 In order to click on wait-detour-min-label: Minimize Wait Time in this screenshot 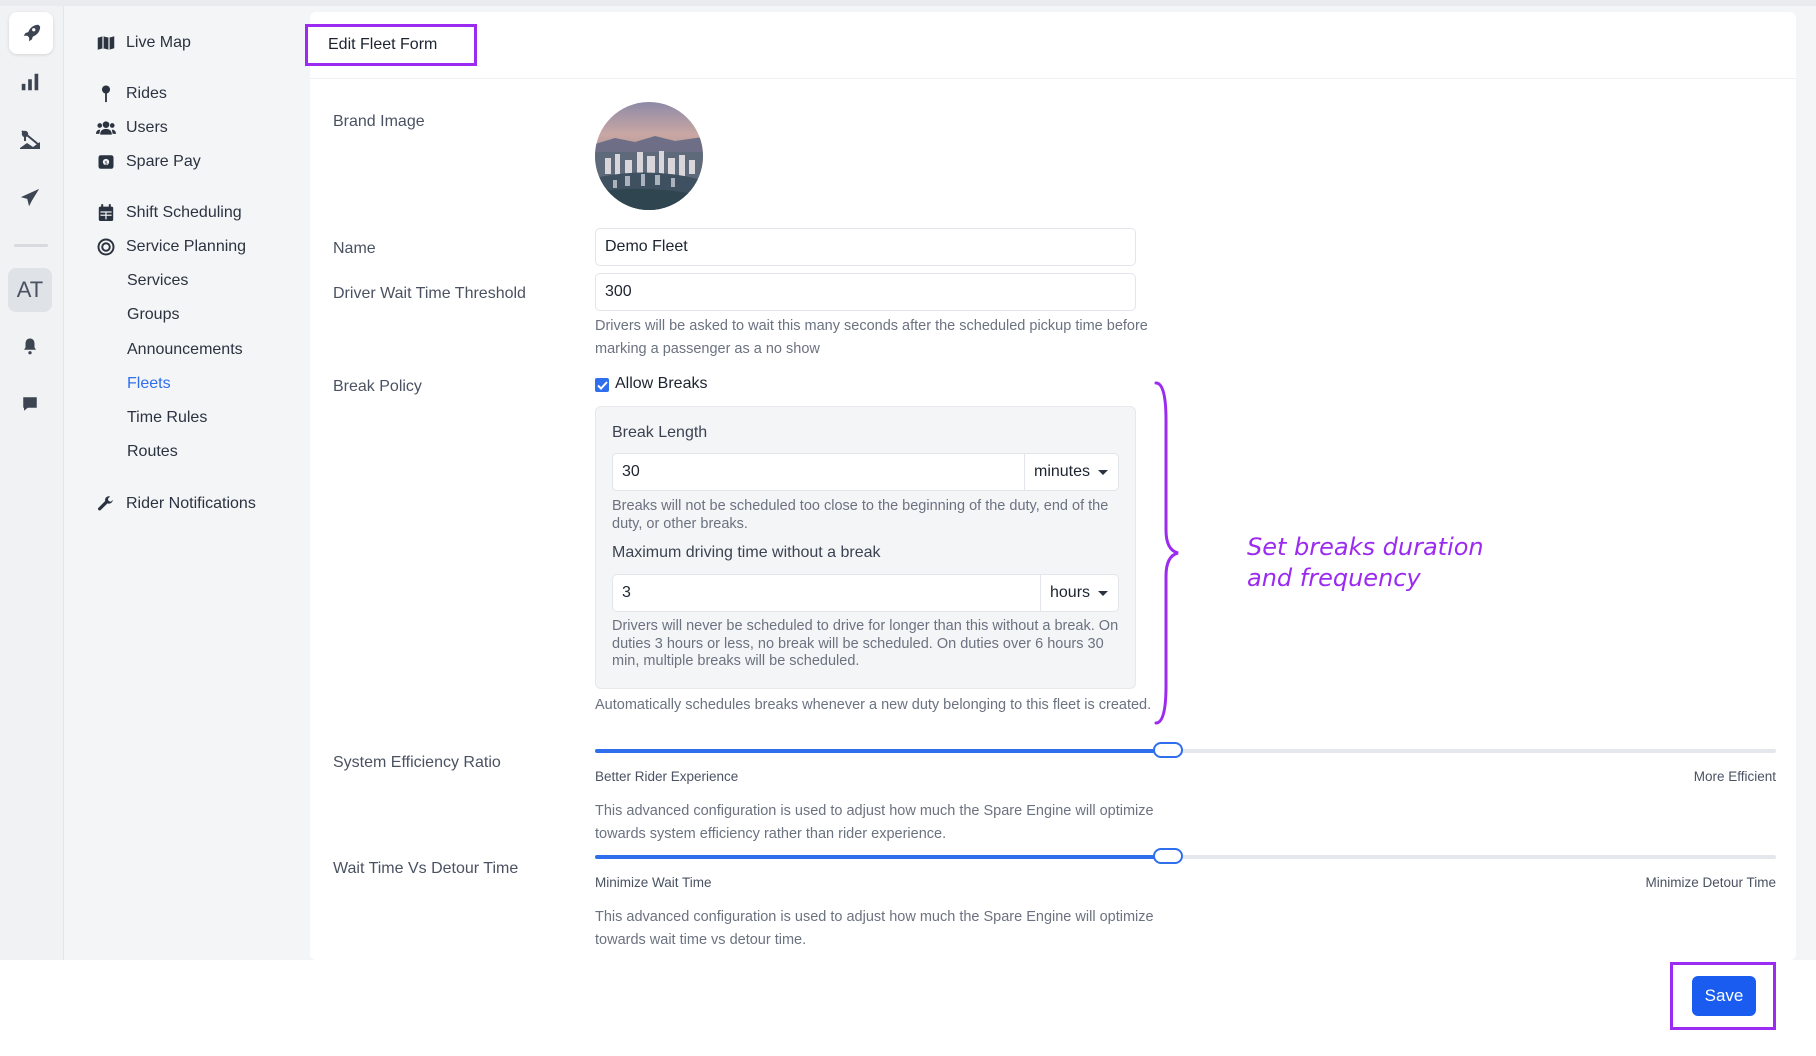, I will do `click(653, 882)`.